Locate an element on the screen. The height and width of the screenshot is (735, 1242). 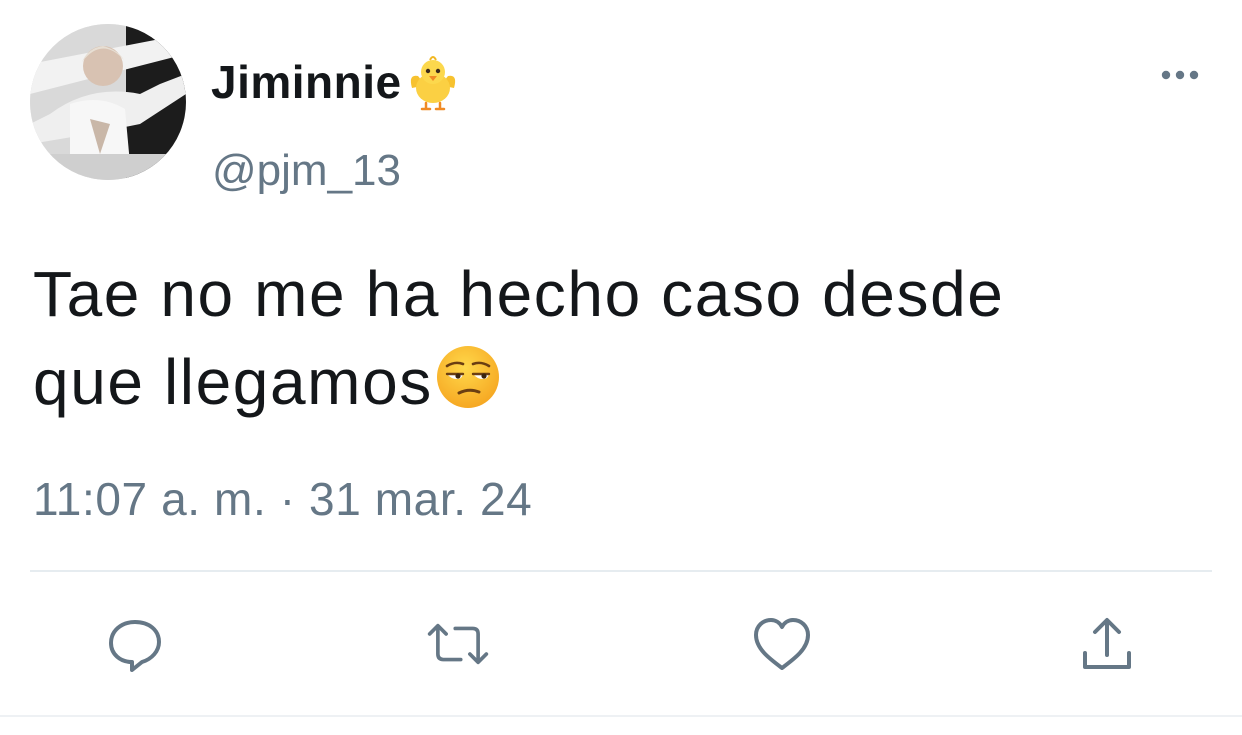
share-icon is located at coordinates (1107, 643).